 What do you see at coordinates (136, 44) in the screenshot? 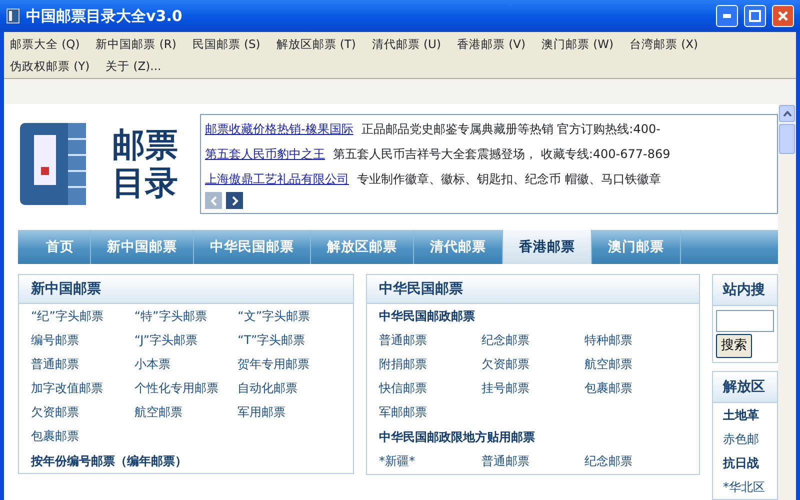
I see `menu-item: 新中国邮票 (R)` at bounding box center [136, 44].